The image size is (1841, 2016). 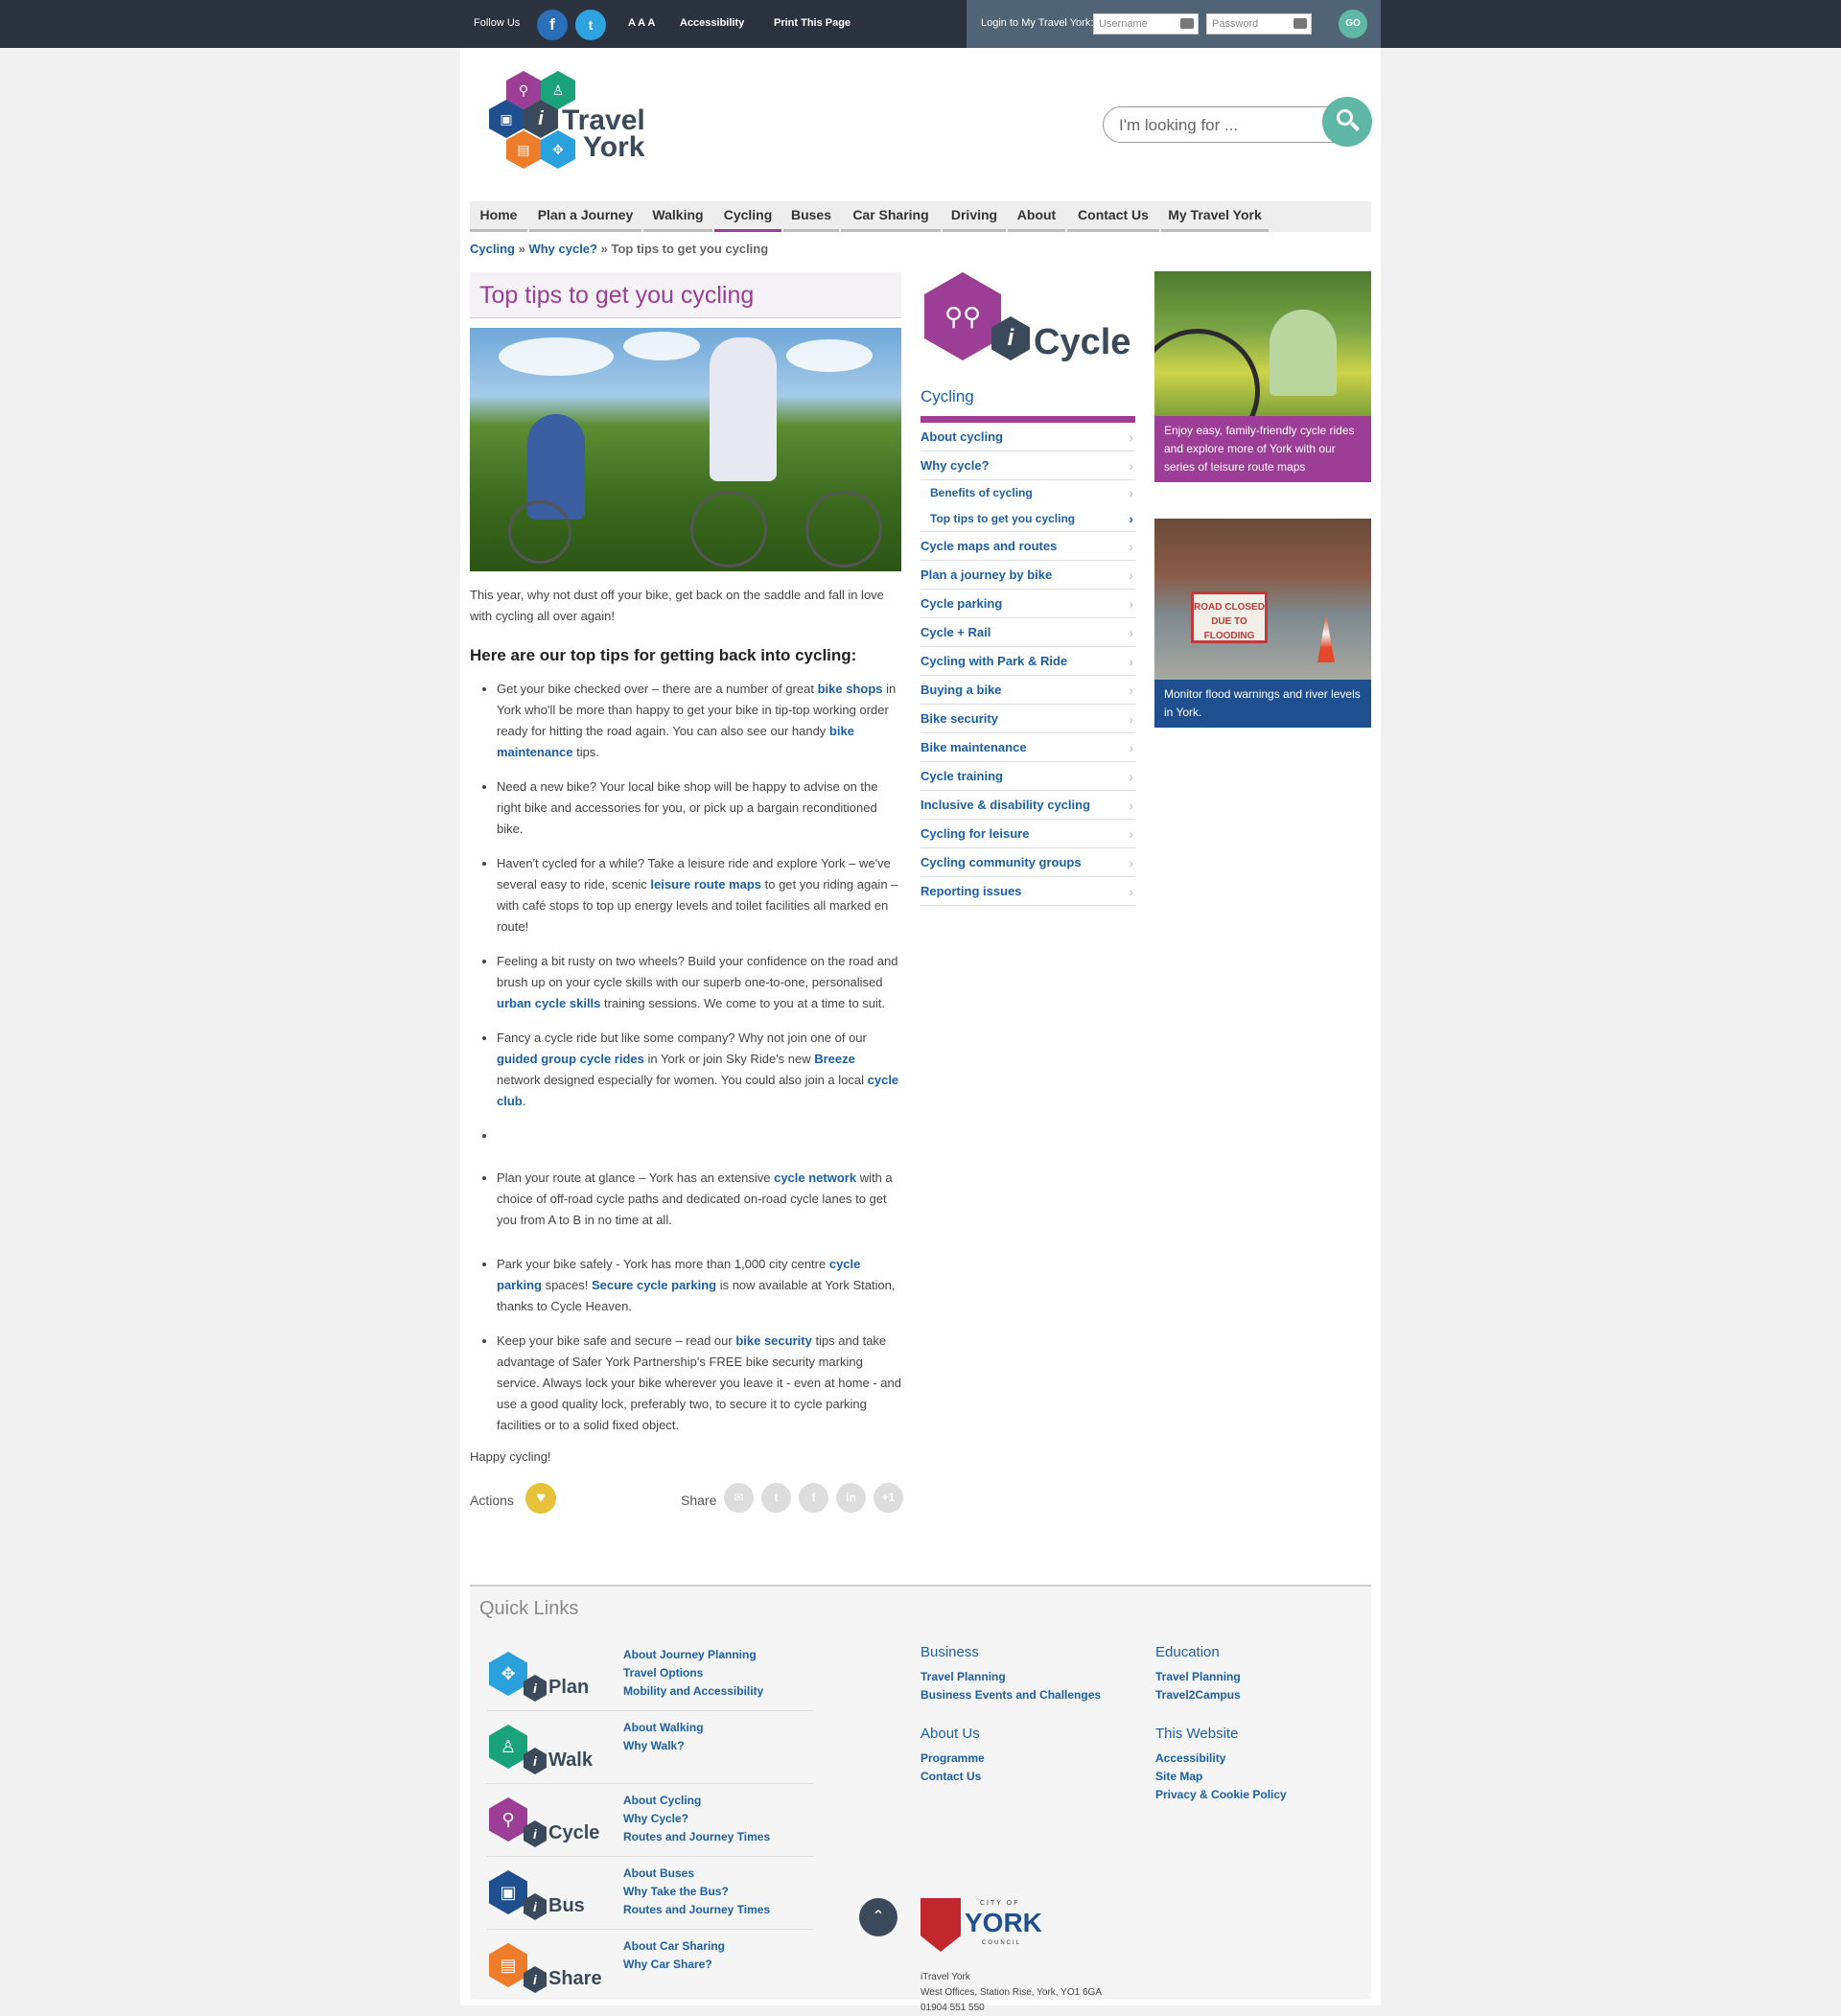 I want to click on sidebar-item-plan-journey-by-bike: Plan a journey by bike ›, so click(x=1027, y=575).